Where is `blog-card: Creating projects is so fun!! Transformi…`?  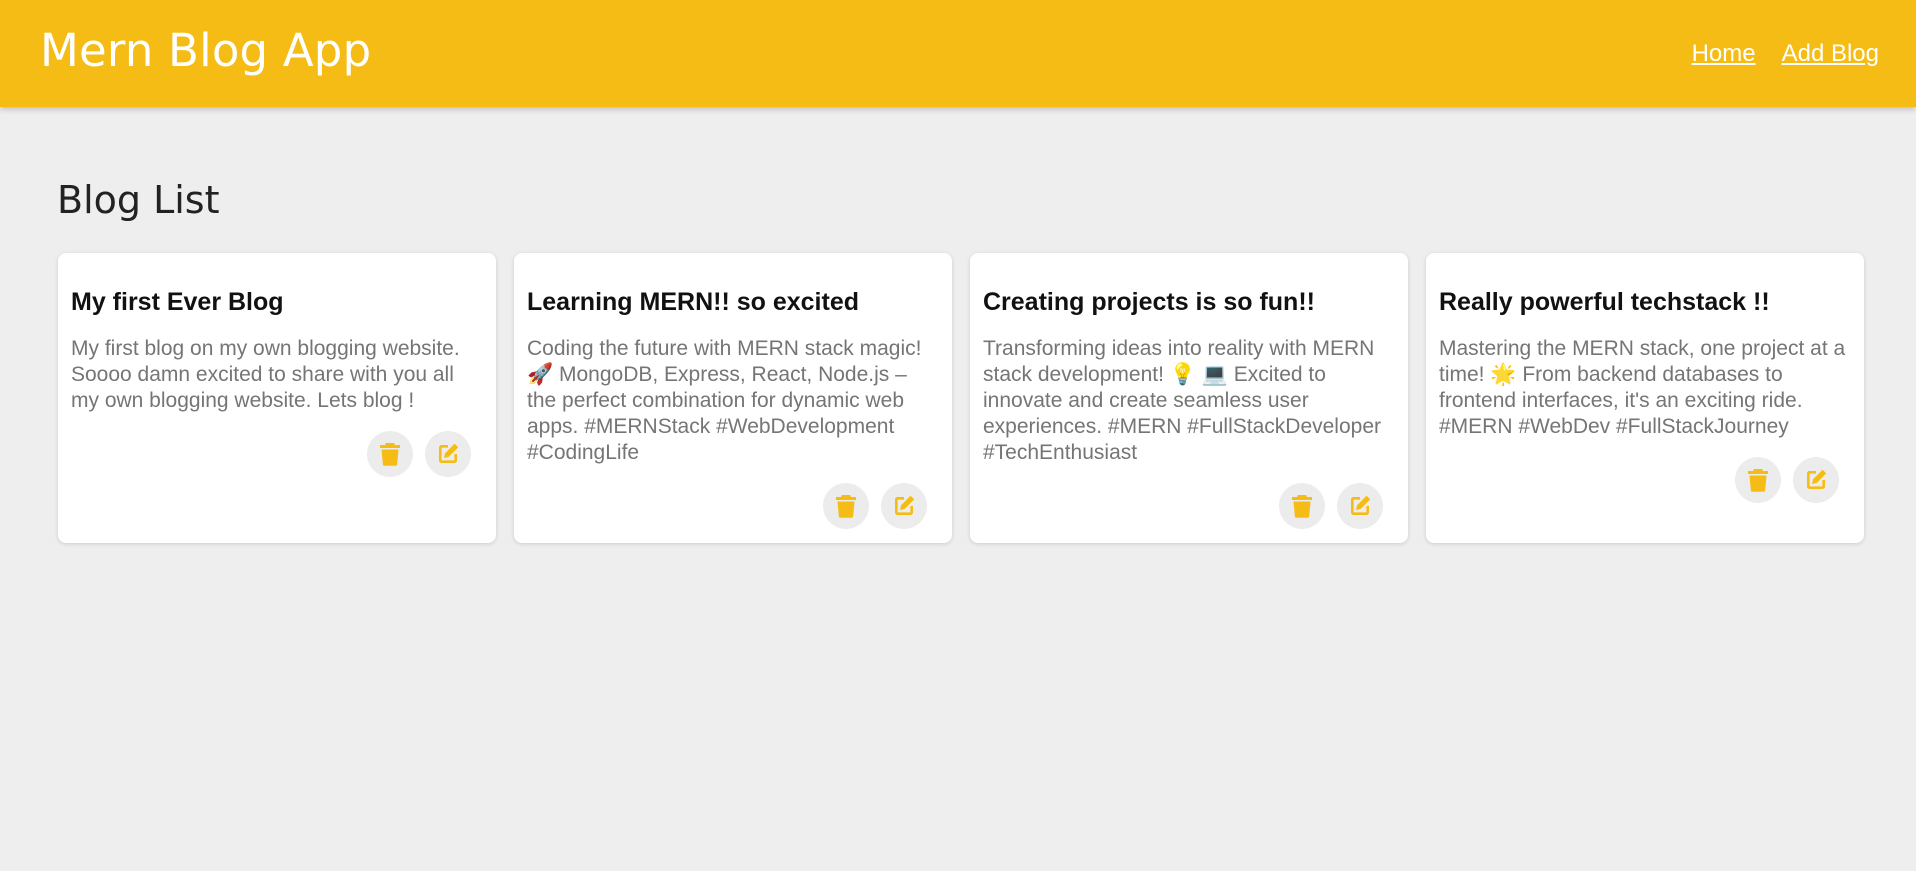 blog-card: Creating projects is so fun!! Transformi… is located at coordinates (1189, 398).